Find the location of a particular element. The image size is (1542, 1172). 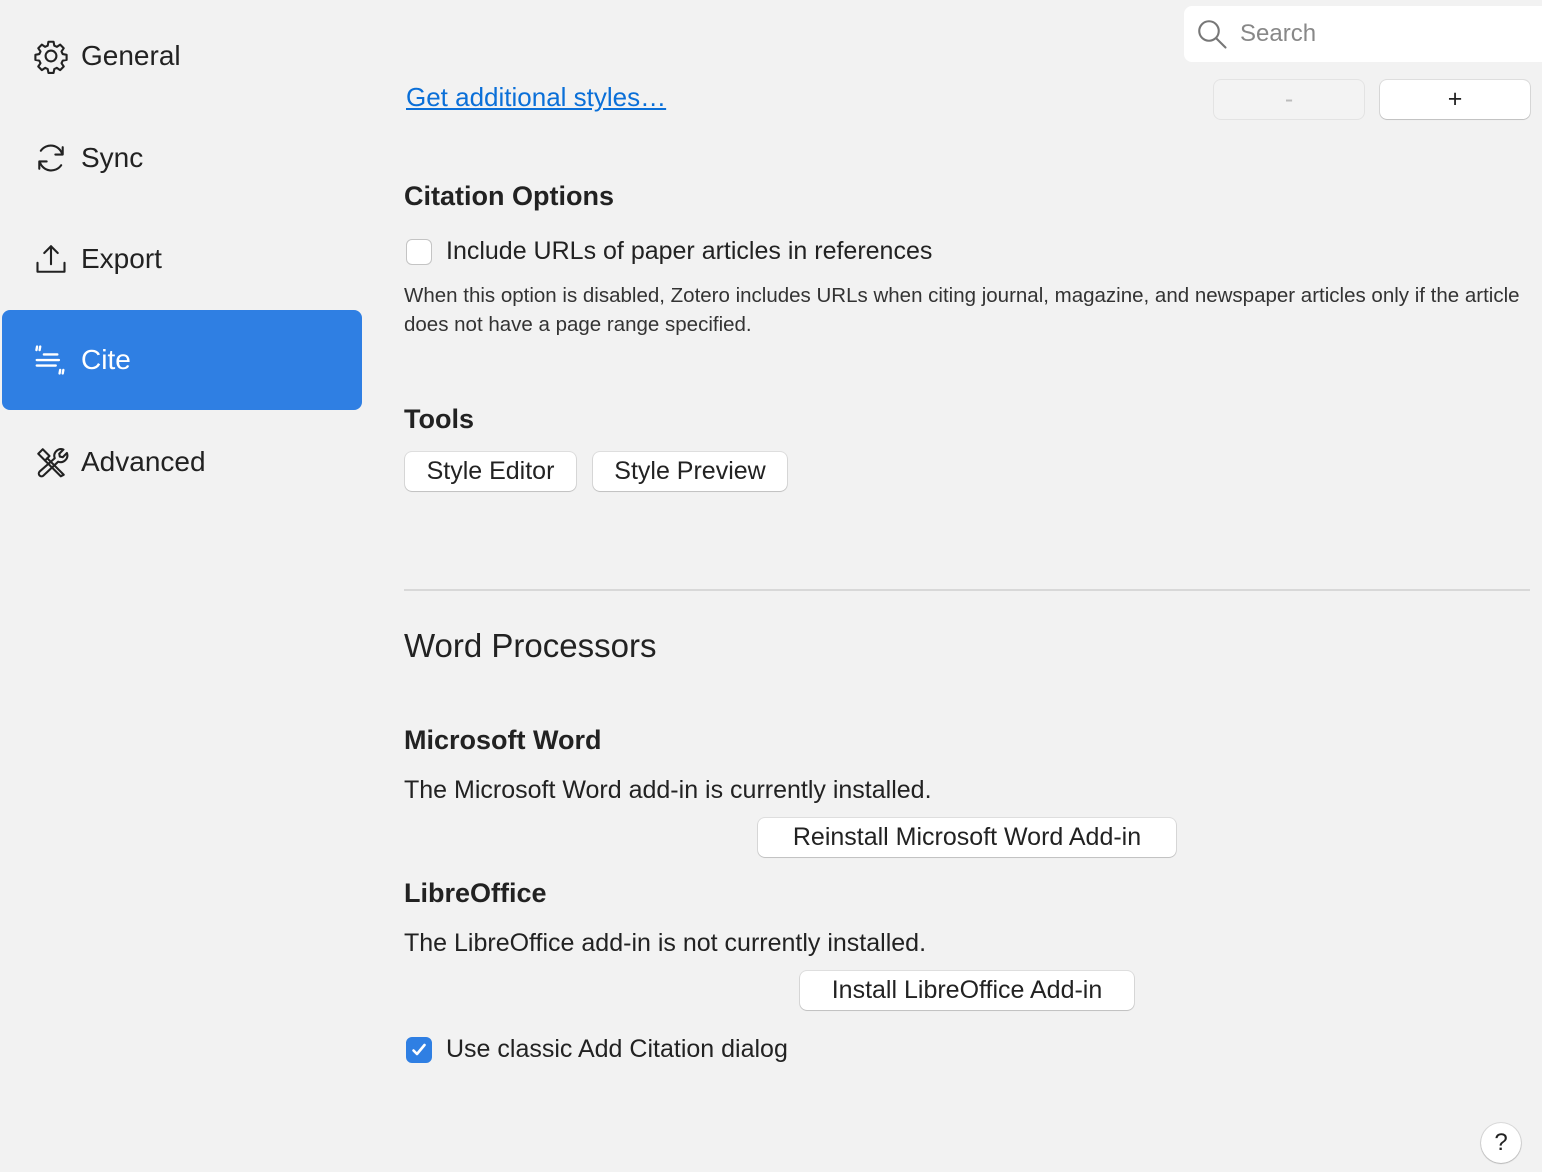

sidebar-item-label: General is located at coordinates (131, 55).